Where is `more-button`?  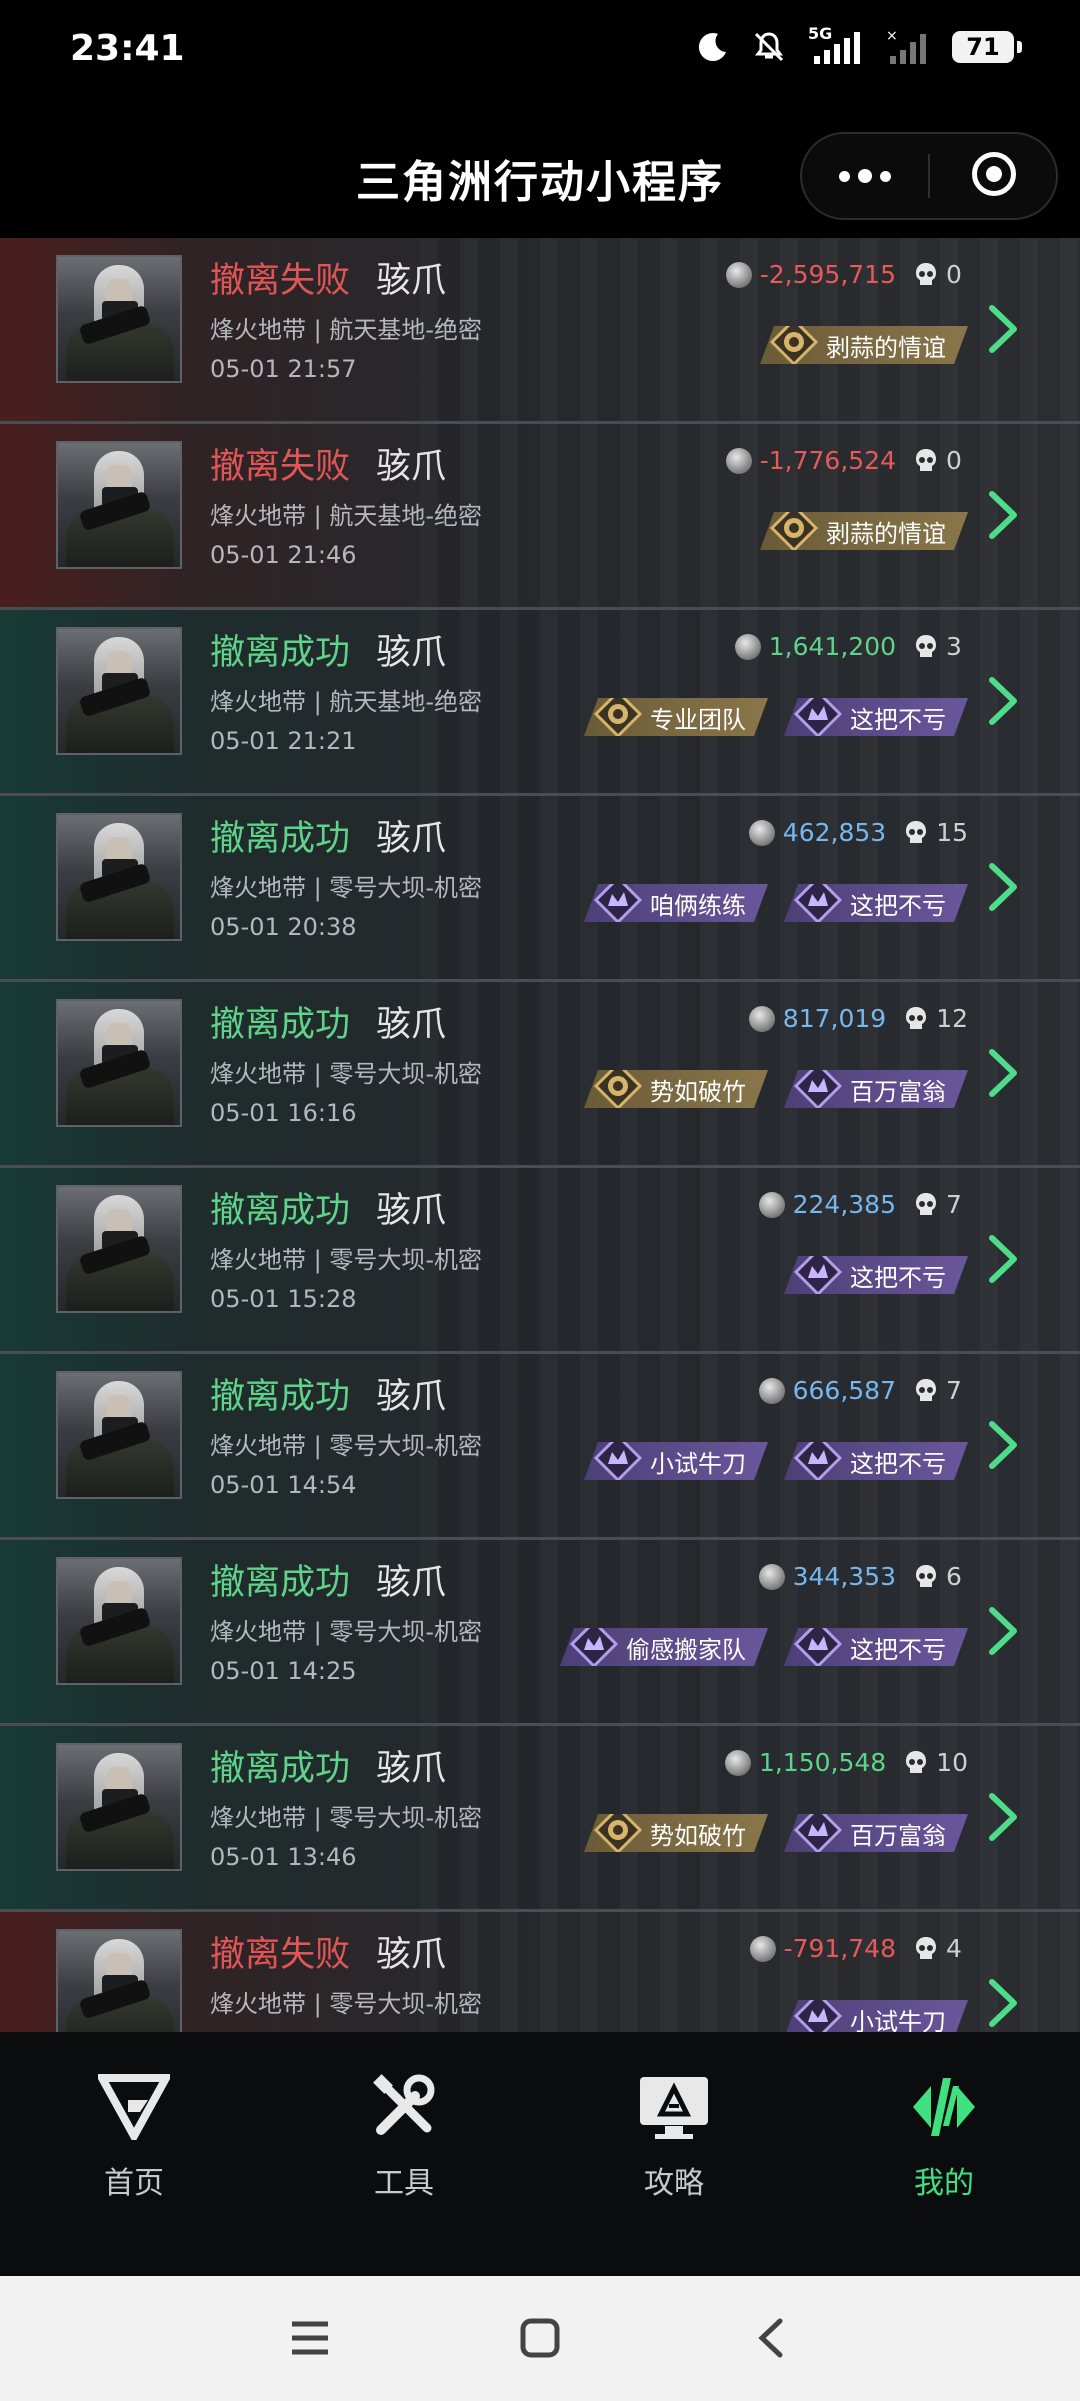 more-button is located at coordinates (865, 176).